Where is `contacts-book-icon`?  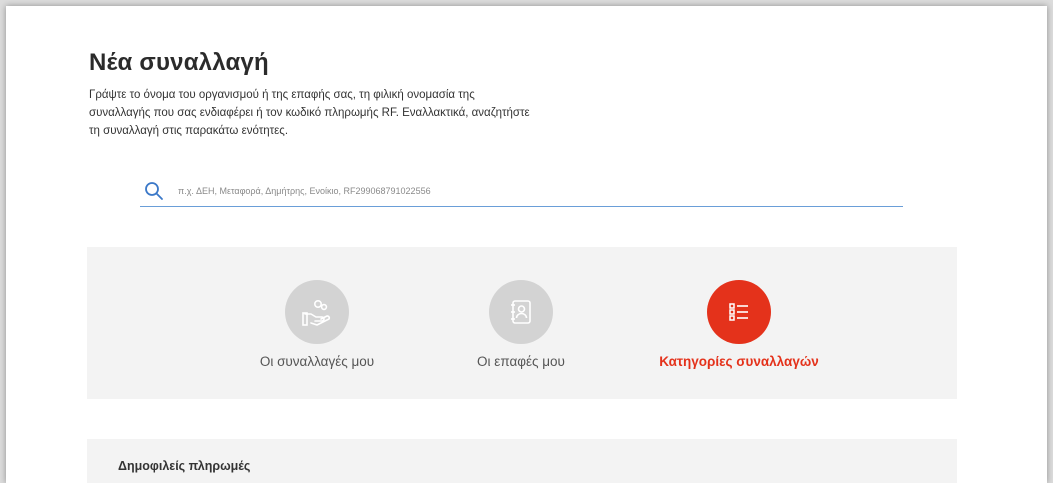
contacts-book-icon is located at coordinates (521, 312).